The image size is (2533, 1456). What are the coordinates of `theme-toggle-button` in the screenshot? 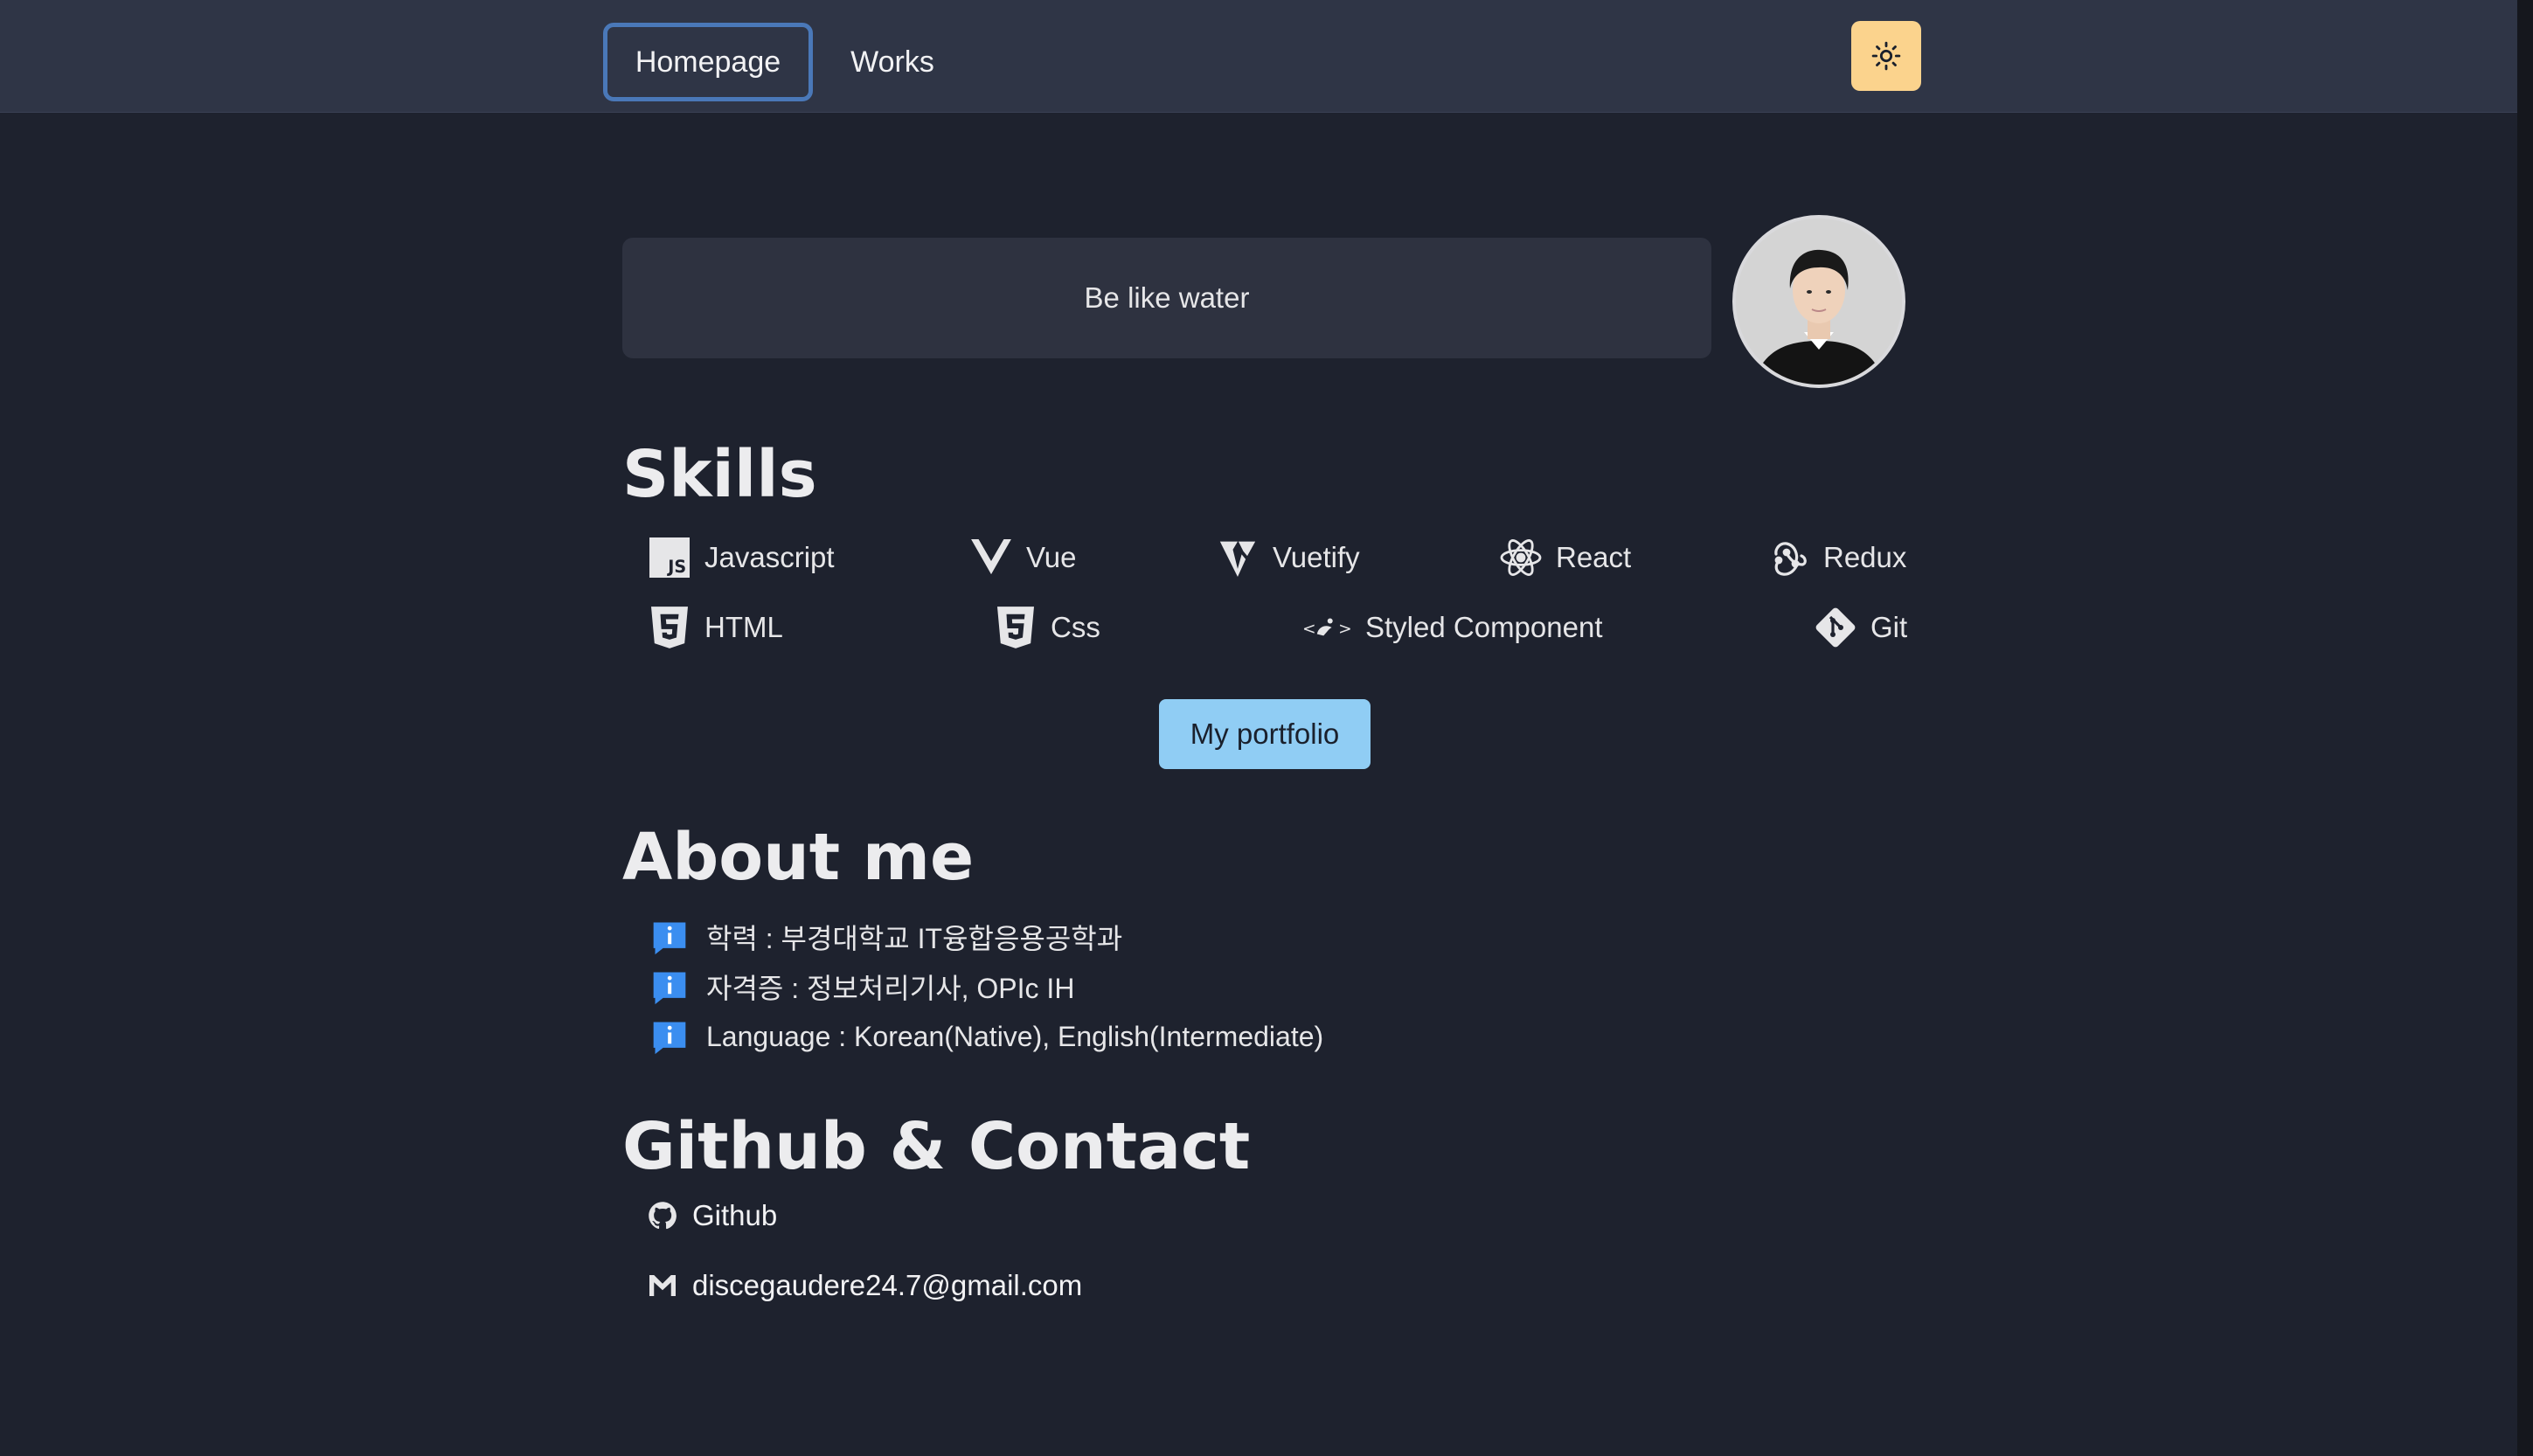 It's located at (1886, 56).